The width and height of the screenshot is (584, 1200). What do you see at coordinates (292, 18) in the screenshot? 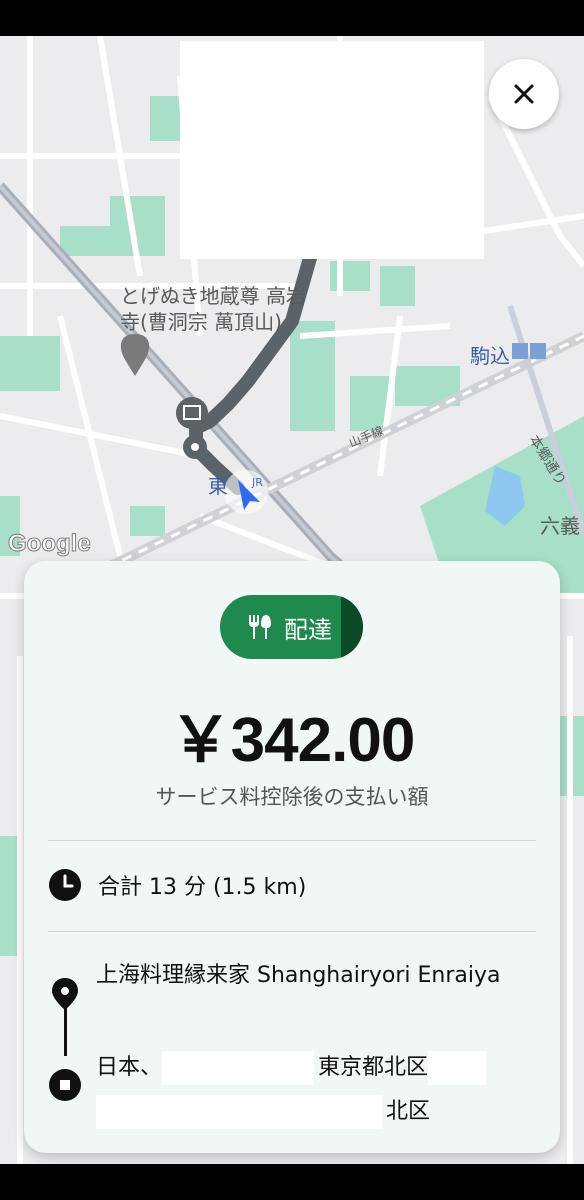
I see `status-bar` at bounding box center [292, 18].